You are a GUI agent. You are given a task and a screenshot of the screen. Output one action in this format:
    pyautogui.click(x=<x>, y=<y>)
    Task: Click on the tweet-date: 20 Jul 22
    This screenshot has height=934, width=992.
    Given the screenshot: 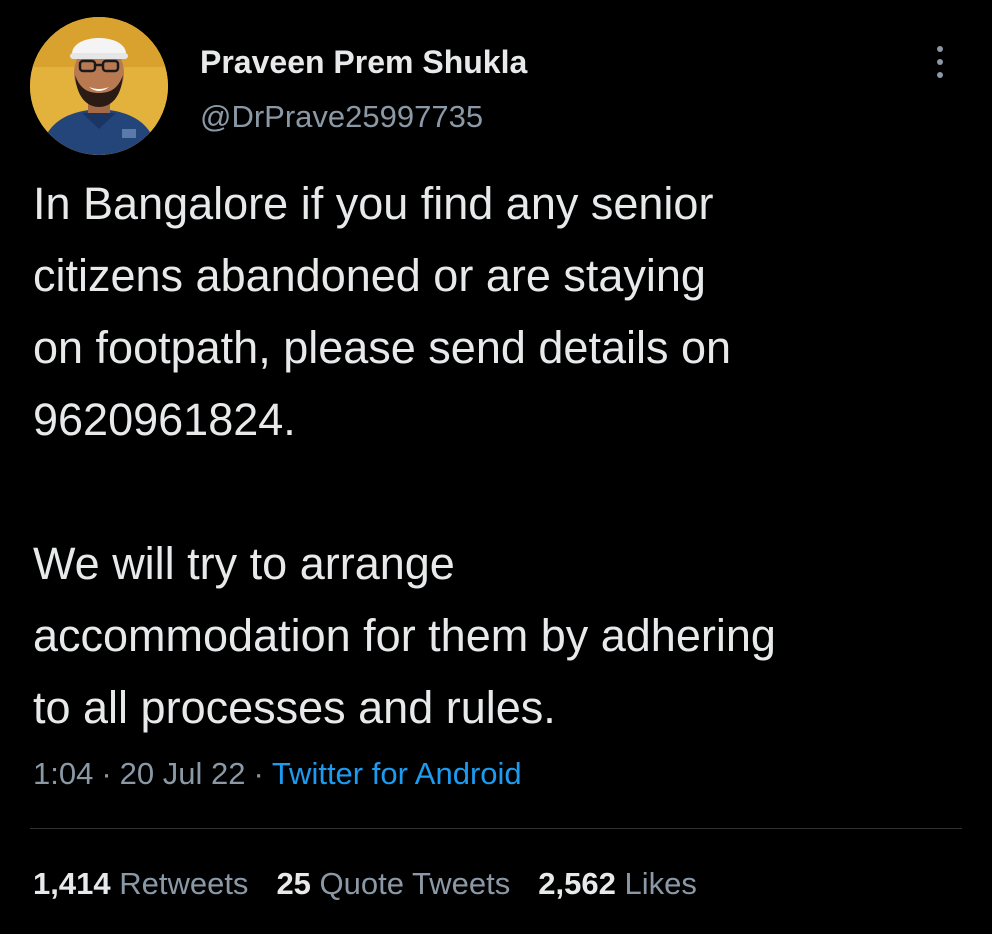 What is the action you would take?
    pyautogui.click(x=183, y=773)
    